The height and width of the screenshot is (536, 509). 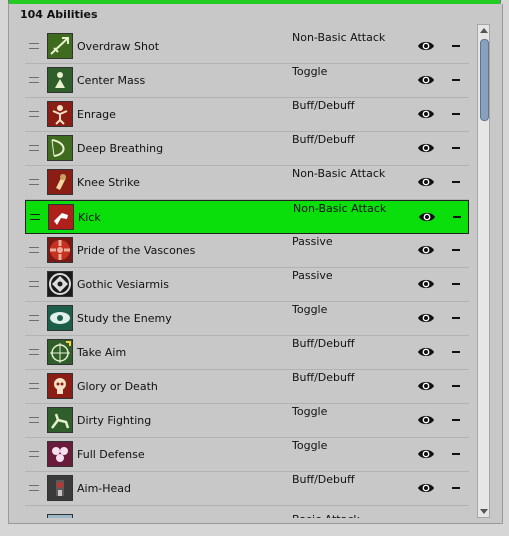 What do you see at coordinates (247, 515) in the screenshot?
I see `partial-list-item: Basic Attack` at bounding box center [247, 515].